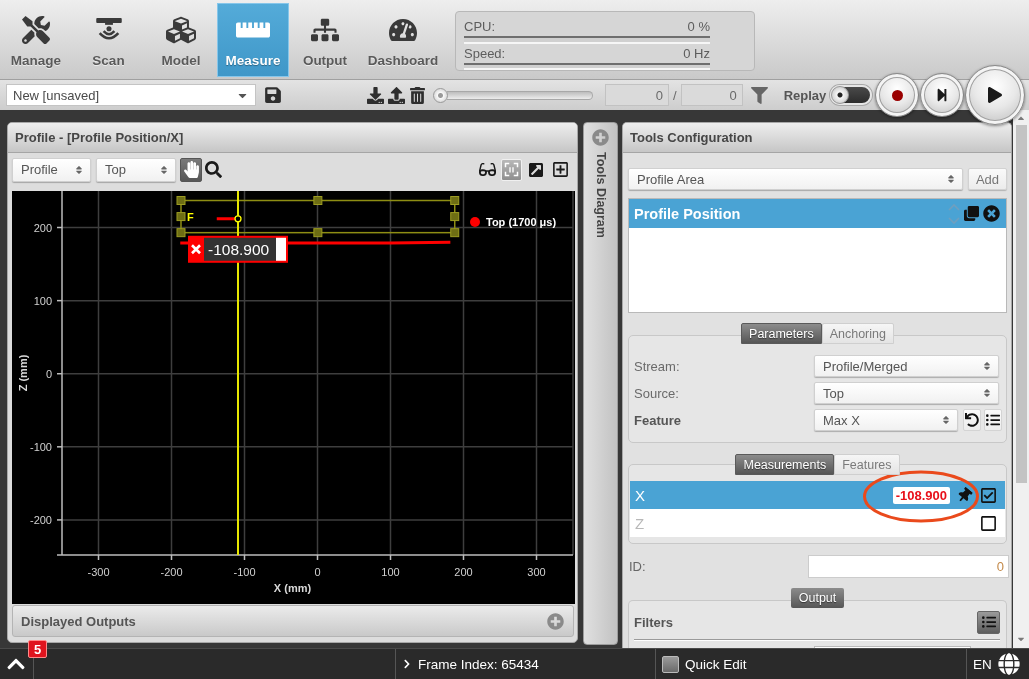  I want to click on view-select: Profile, so click(51, 169).